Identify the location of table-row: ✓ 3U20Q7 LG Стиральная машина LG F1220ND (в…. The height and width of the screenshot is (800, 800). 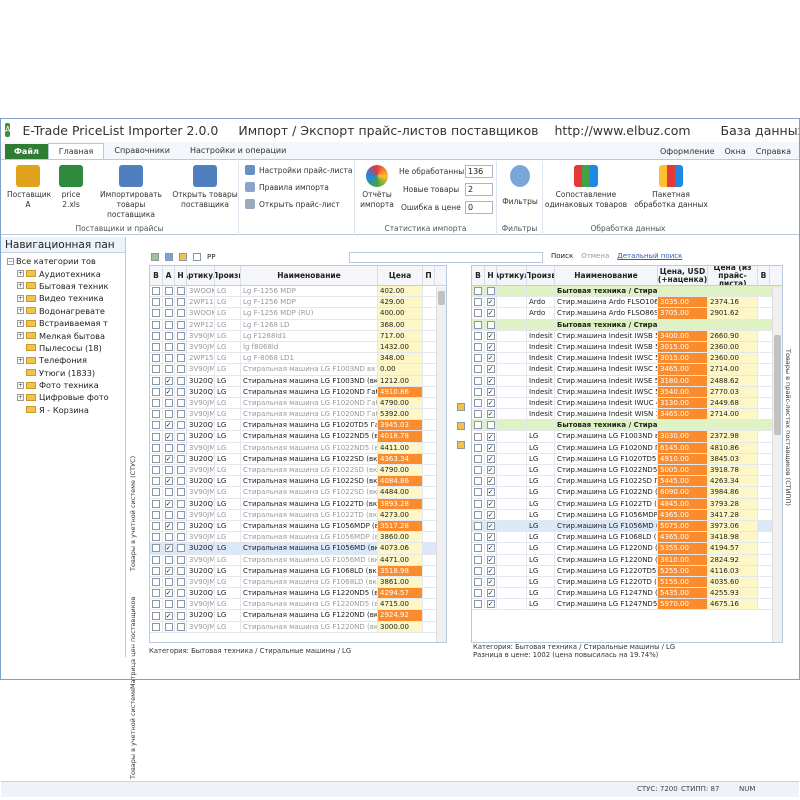
(298, 616).